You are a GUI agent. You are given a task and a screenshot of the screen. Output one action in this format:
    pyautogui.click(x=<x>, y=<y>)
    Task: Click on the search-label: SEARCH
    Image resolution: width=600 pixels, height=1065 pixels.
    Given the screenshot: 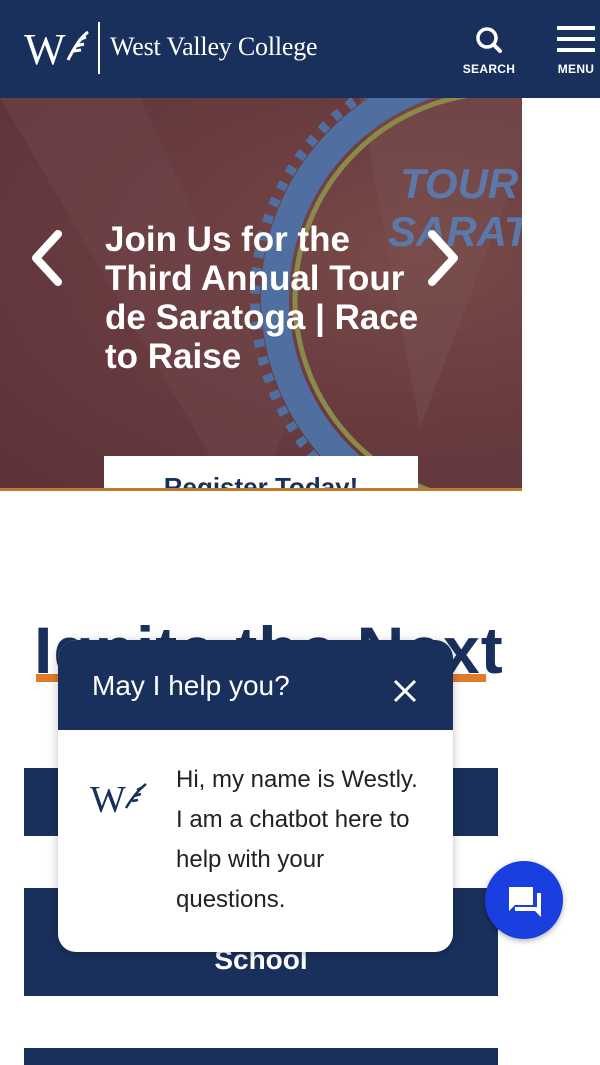 What is the action you would take?
    pyautogui.click(x=489, y=69)
    